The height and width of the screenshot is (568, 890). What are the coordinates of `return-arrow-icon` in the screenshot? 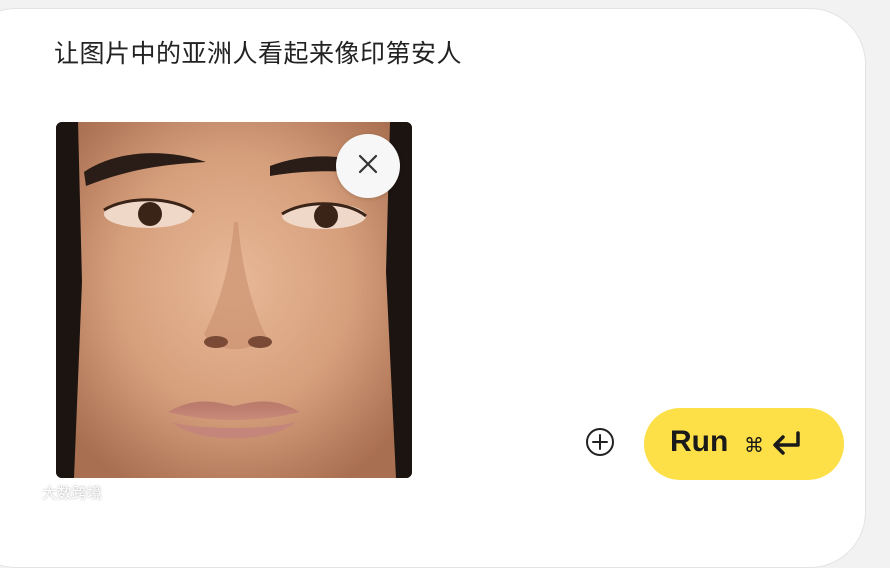 It's located at (786, 445).